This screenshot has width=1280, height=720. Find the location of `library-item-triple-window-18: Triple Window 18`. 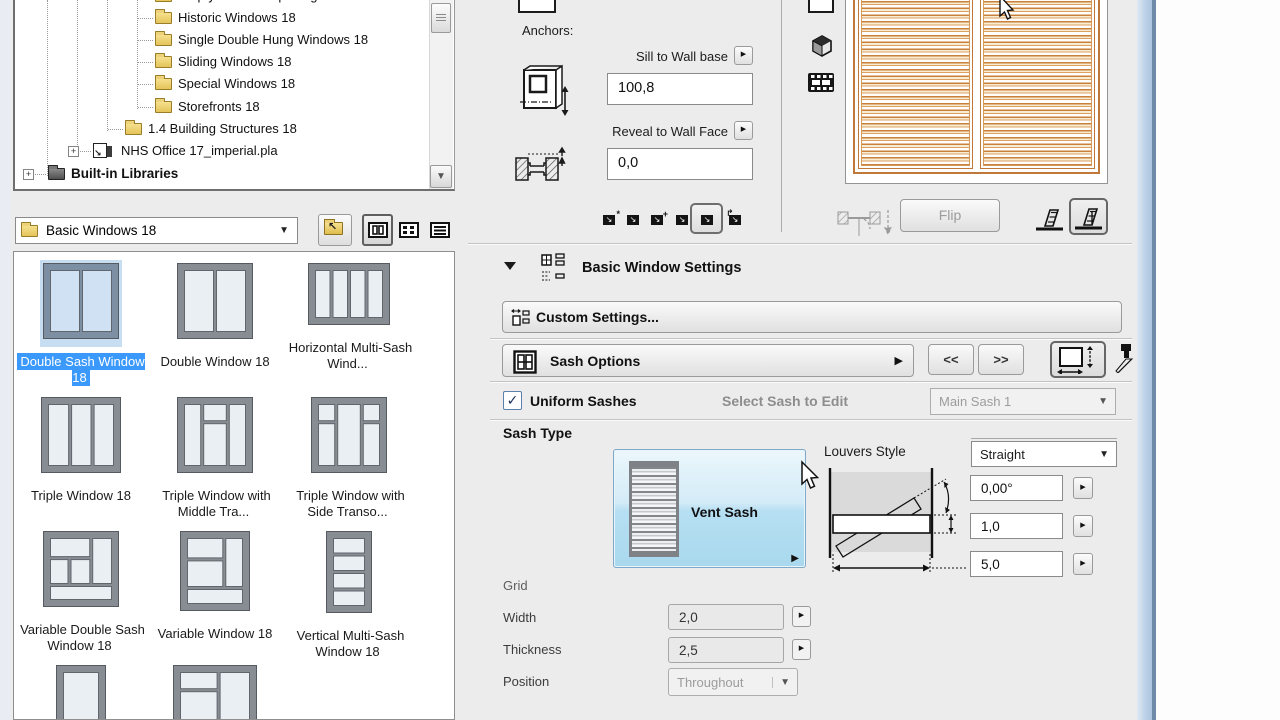

library-item-triple-window-18: Triple Window 18 is located at coordinates (81, 449).